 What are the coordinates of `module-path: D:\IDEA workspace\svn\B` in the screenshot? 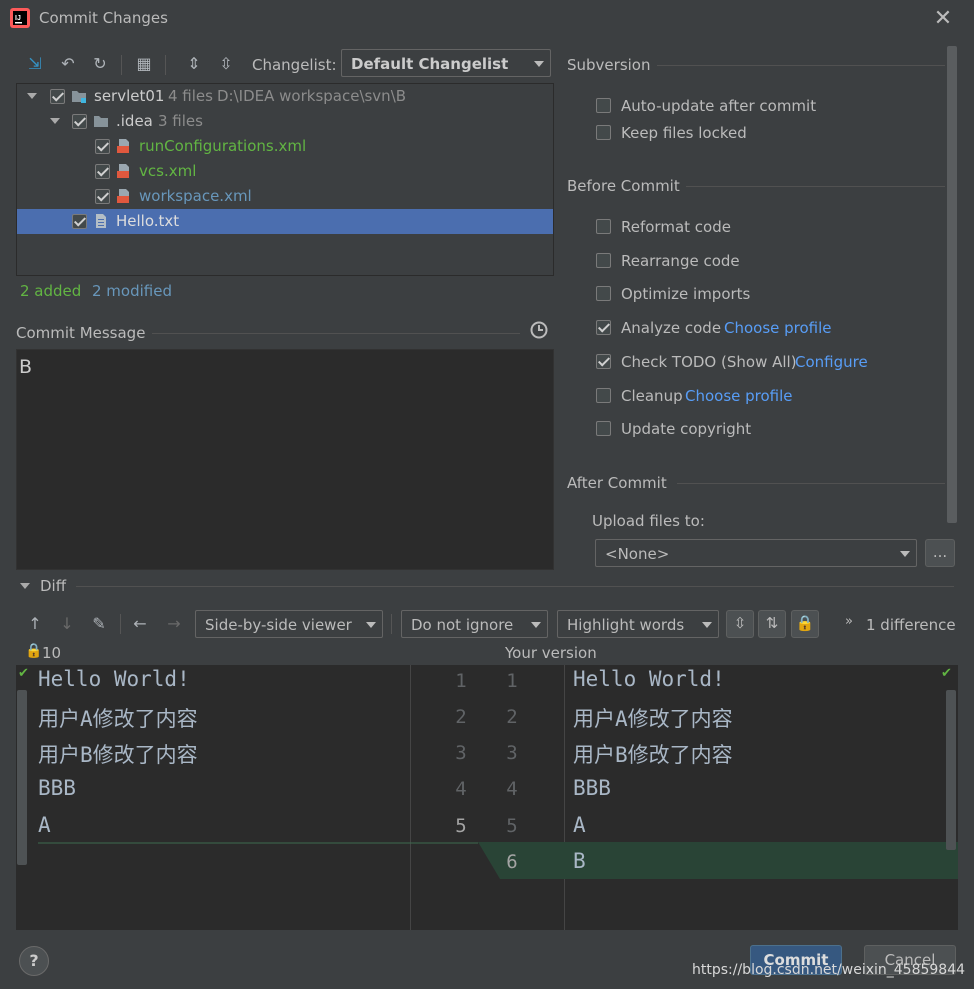 It's located at (312, 96).